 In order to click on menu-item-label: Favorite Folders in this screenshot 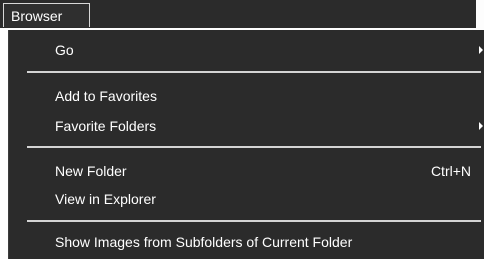, I will do `click(106, 126)`.